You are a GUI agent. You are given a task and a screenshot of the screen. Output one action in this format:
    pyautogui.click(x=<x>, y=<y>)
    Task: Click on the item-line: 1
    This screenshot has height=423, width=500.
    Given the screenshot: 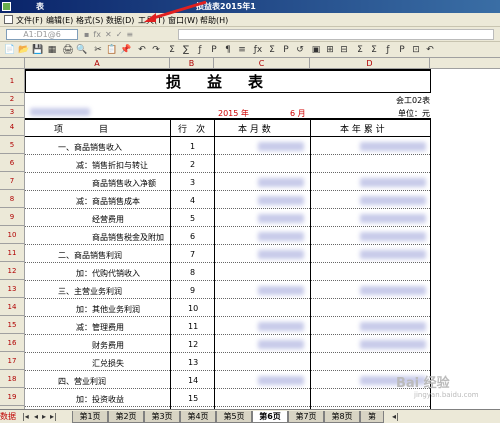 What is the action you would take?
    pyautogui.click(x=192, y=146)
    